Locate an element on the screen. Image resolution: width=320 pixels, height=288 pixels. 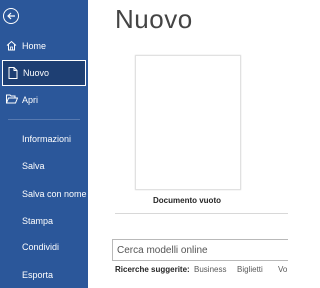
open-folder-icon is located at coordinates (12, 99).